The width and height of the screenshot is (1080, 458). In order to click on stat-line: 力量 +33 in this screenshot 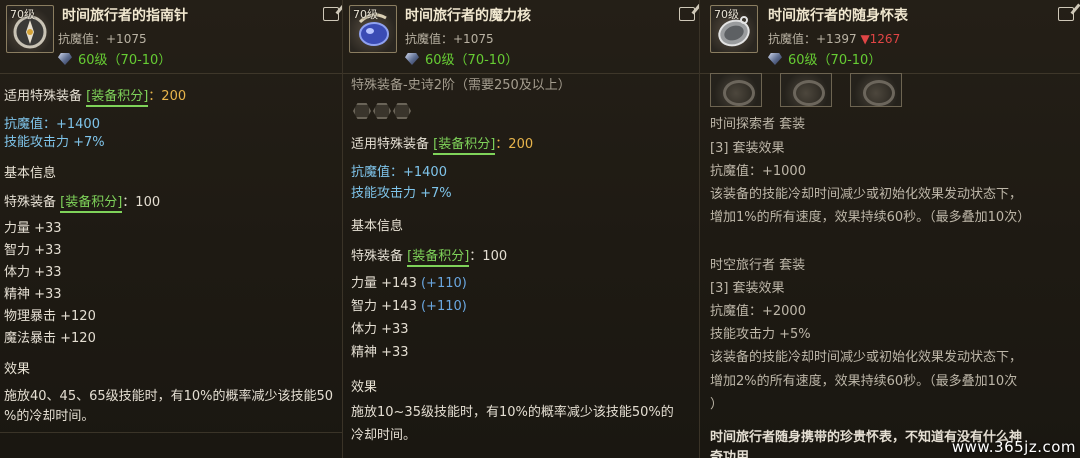, I will do `click(33, 228)`.